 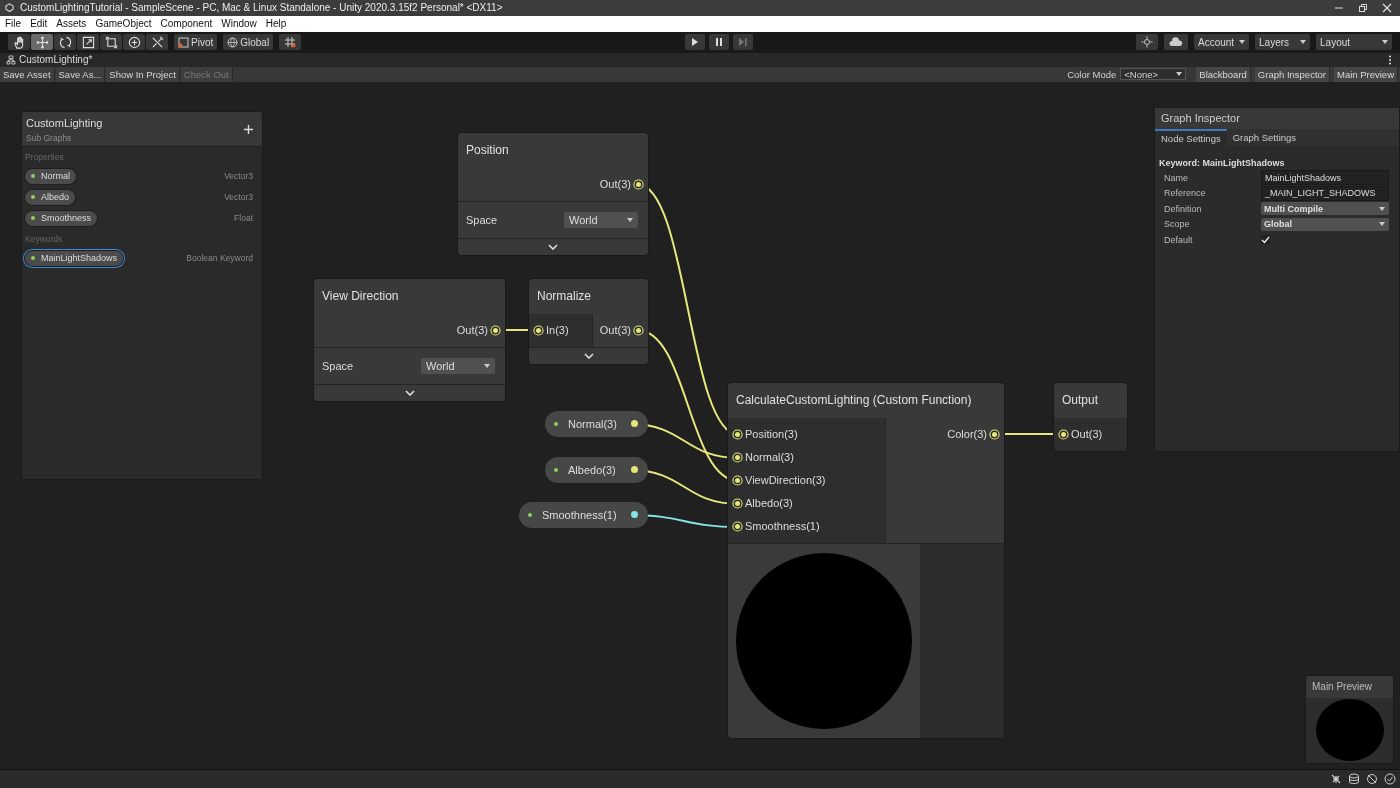 What do you see at coordinates (1390, 779) in the screenshot?
I see `check-circle-icon` at bounding box center [1390, 779].